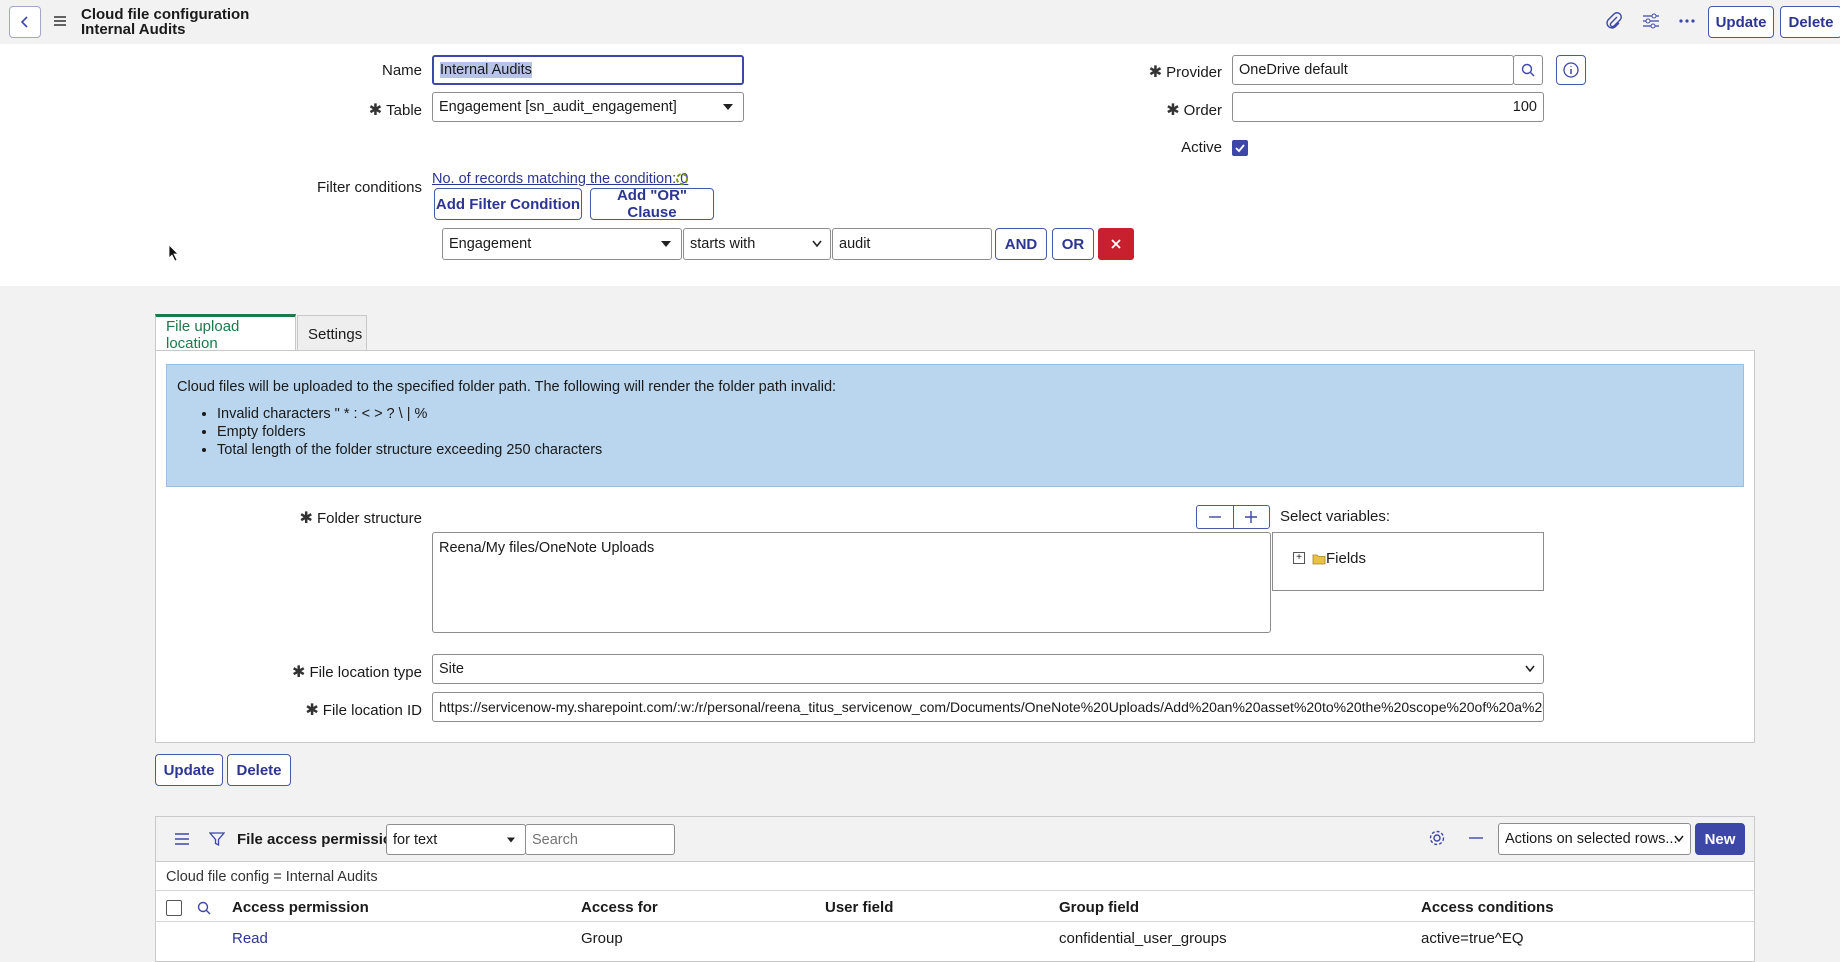 The image size is (1840, 962). I want to click on add-filter-condition-button: Add Filter Condition, so click(508, 204).